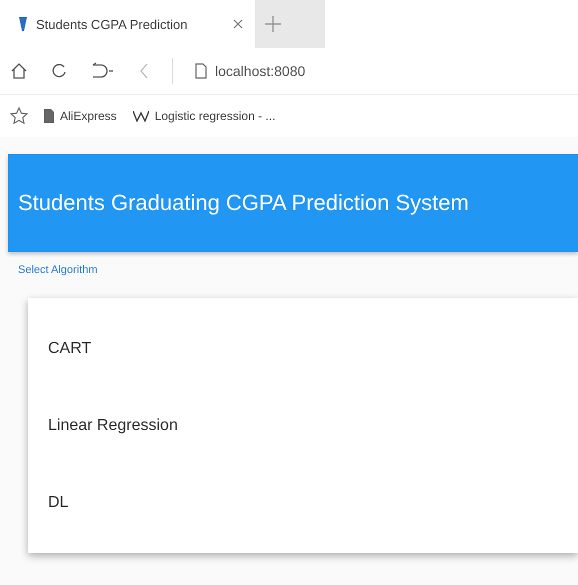  Describe the element at coordinates (303, 425) in the screenshot. I see `menu-option: Linear Regression` at that location.